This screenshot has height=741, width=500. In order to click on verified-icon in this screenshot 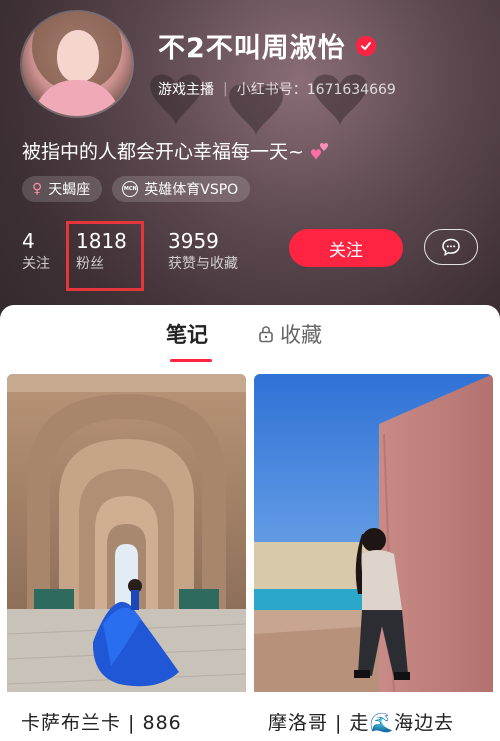, I will do `click(365, 45)`.